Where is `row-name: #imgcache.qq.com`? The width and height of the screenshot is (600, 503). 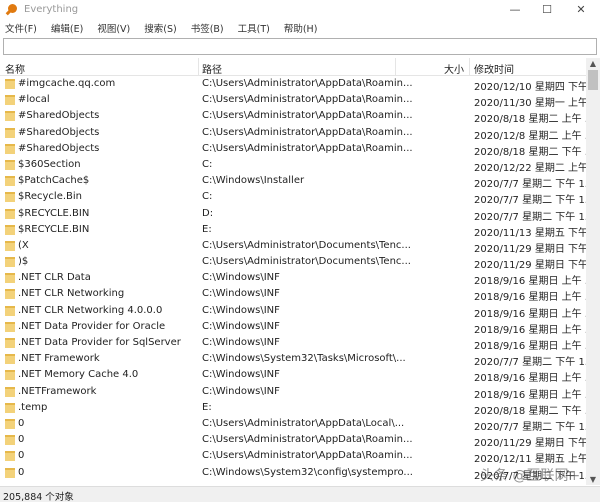 row-name: #imgcache.qq.com is located at coordinates (67, 83).